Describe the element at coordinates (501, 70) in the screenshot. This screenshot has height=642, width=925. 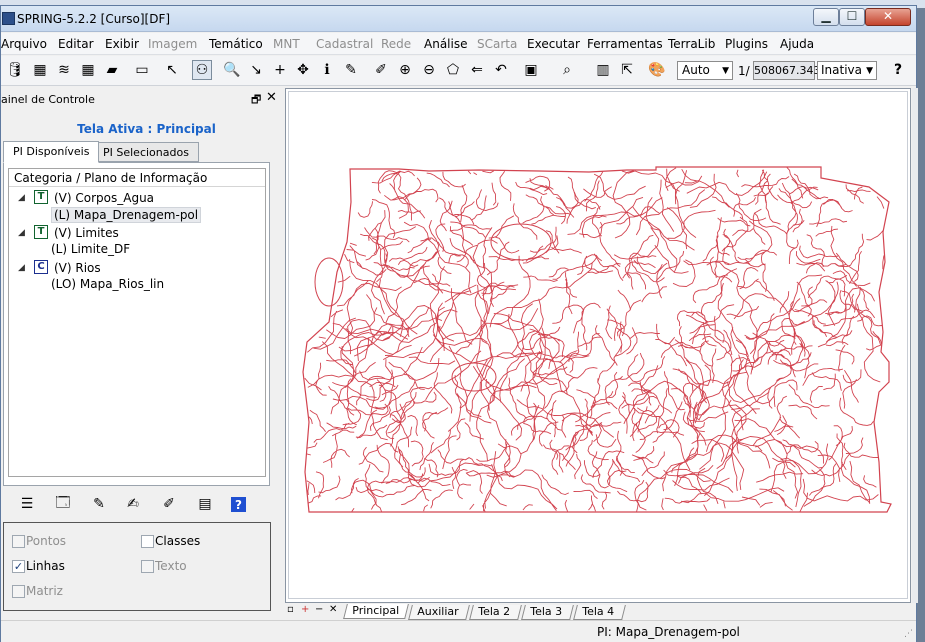
I see `undo-icon: ↶` at that location.